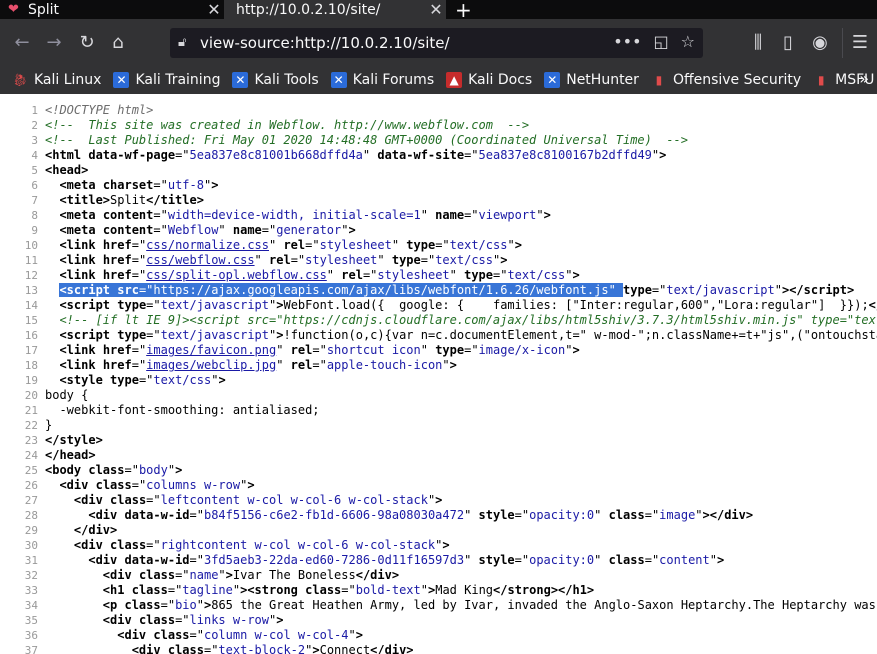 The height and width of the screenshot is (654, 877). Describe the element at coordinates (211, 365) in the screenshot. I see `source-link: images/webclip.jpg` at that location.